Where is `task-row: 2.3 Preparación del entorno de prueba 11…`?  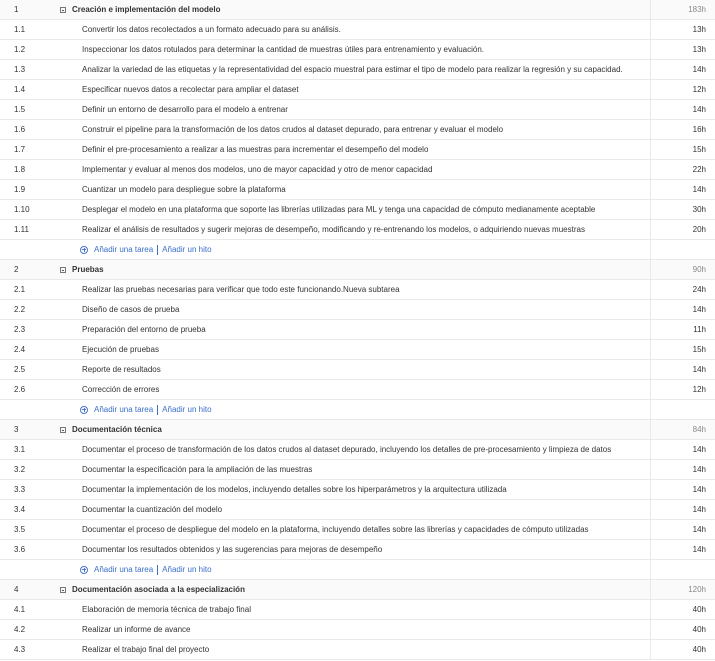
task-row: 2.3 Preparación del entorno de prueba 11… is located at coordinates (357, 330).